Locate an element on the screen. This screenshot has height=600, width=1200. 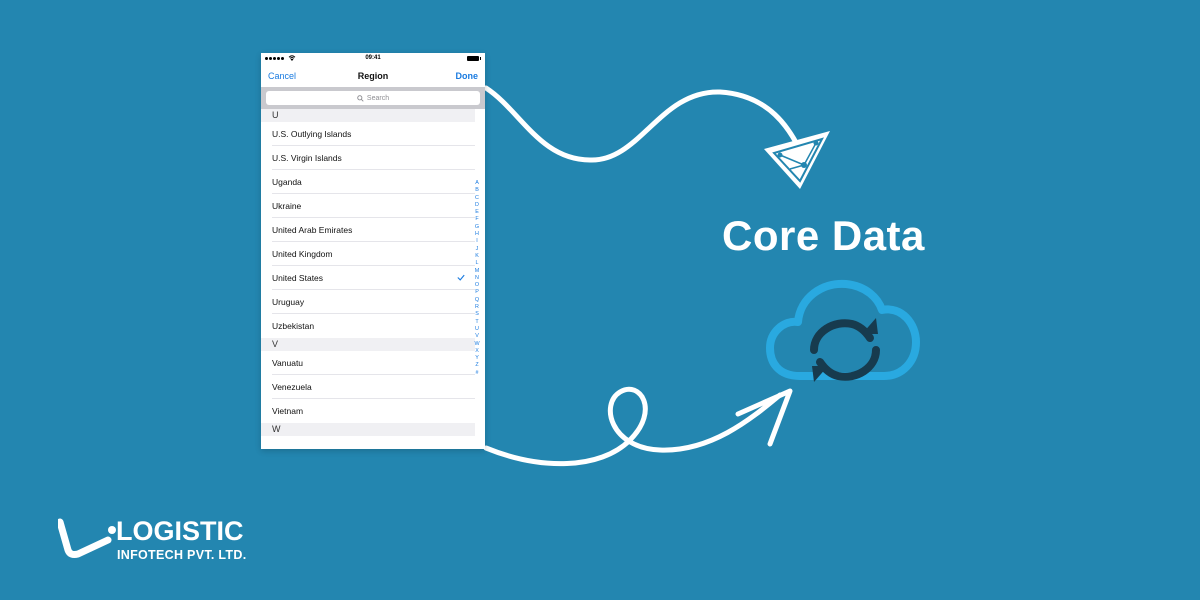
region-name: Uruguay is located at coordinates (288, 302).